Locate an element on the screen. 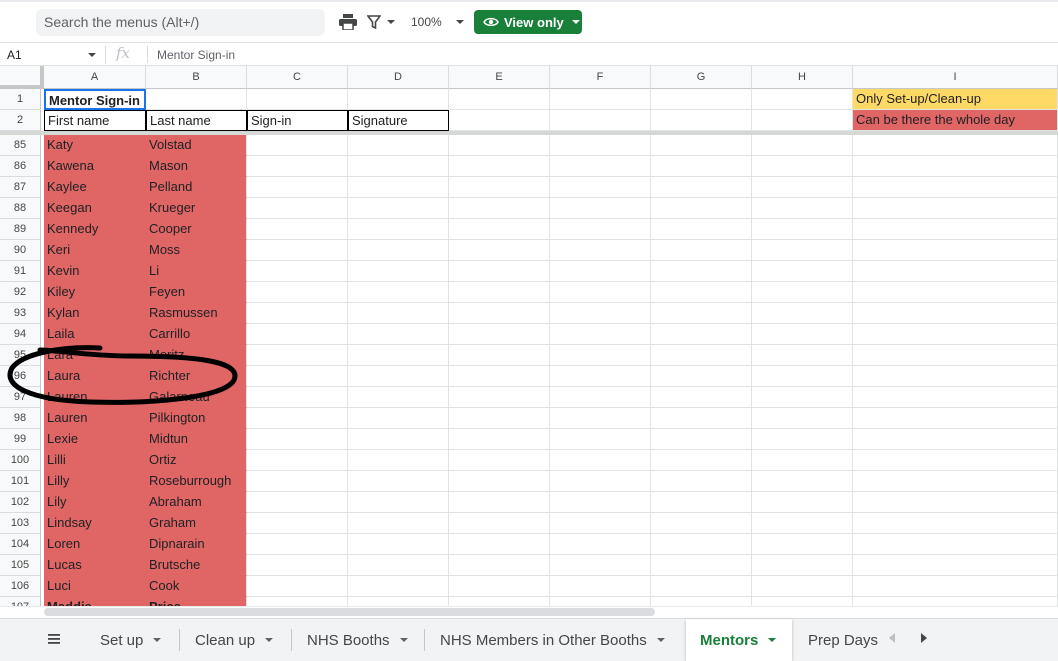  all-sheets-icon is located at coordinates (54, 639).